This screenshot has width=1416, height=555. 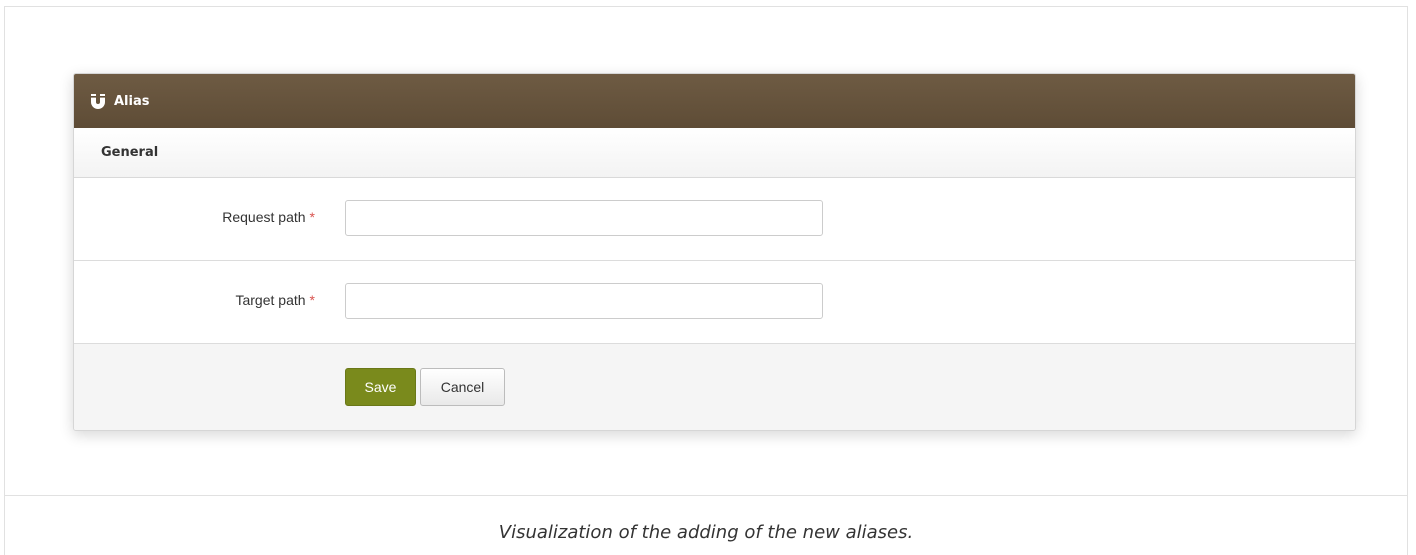 What do you see at coordinates (714, 101) in the screenshot?
I see `panel-header: Alias` at bounding box center [714, 101].